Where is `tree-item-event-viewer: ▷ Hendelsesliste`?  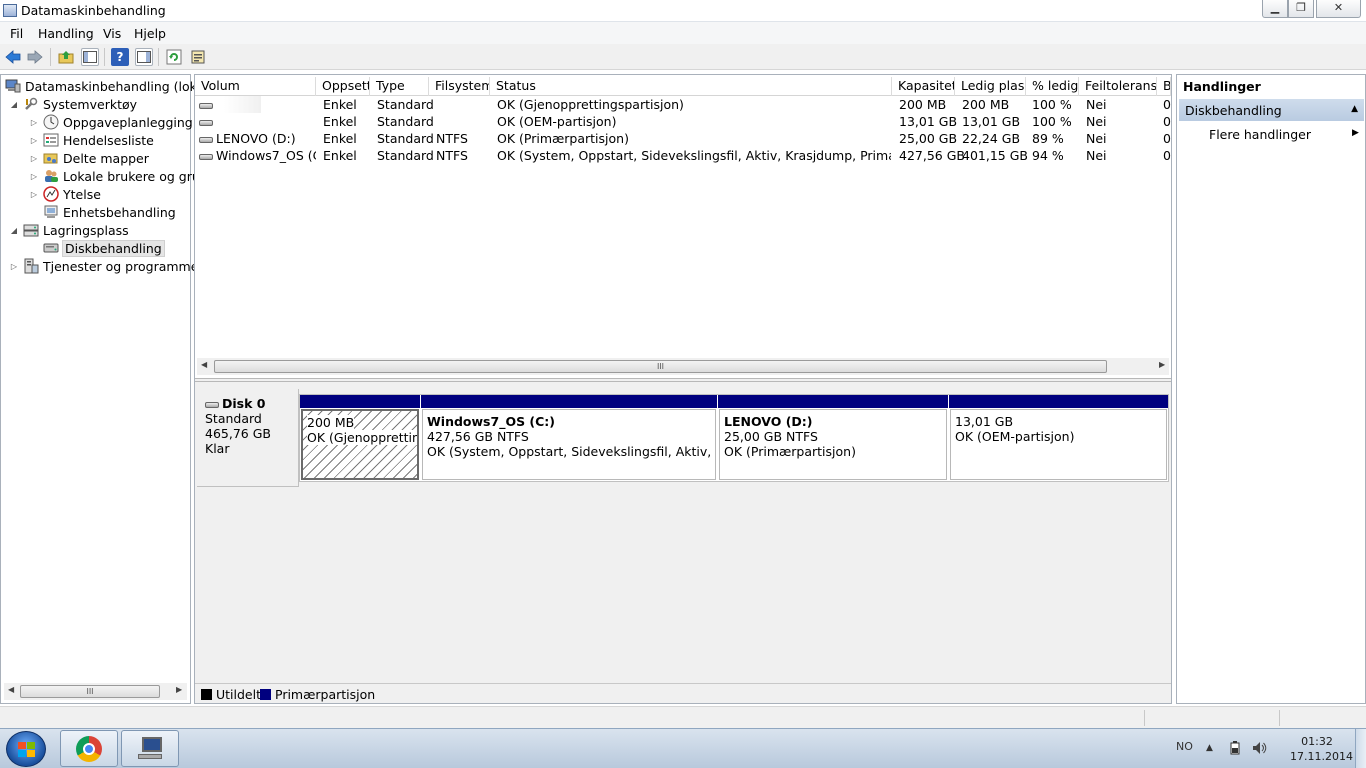
tree-item-event-viewer: ▷ Hendelsesliste is located at coordinates (91, 140).